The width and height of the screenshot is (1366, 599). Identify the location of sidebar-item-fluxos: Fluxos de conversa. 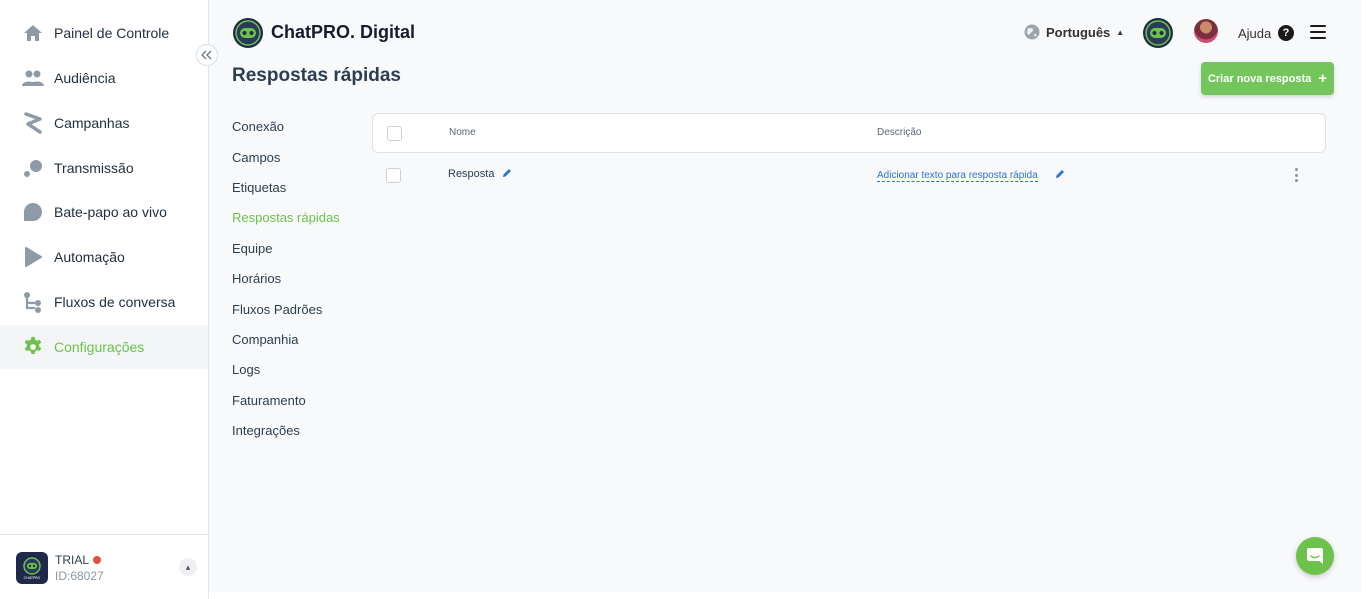
(104, 302).